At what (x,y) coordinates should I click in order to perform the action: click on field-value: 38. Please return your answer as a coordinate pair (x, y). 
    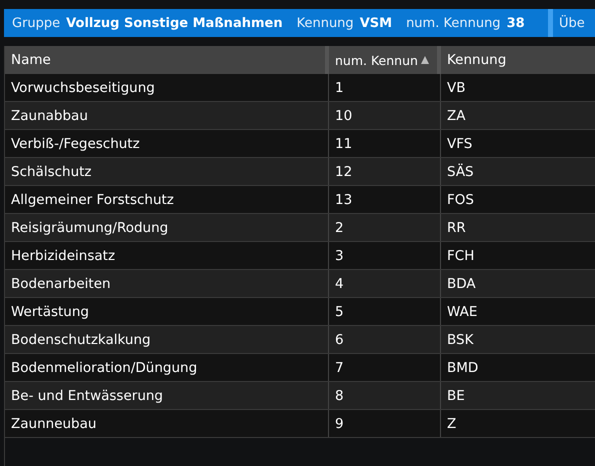
    Looking at the image, I should click on (515, 23).